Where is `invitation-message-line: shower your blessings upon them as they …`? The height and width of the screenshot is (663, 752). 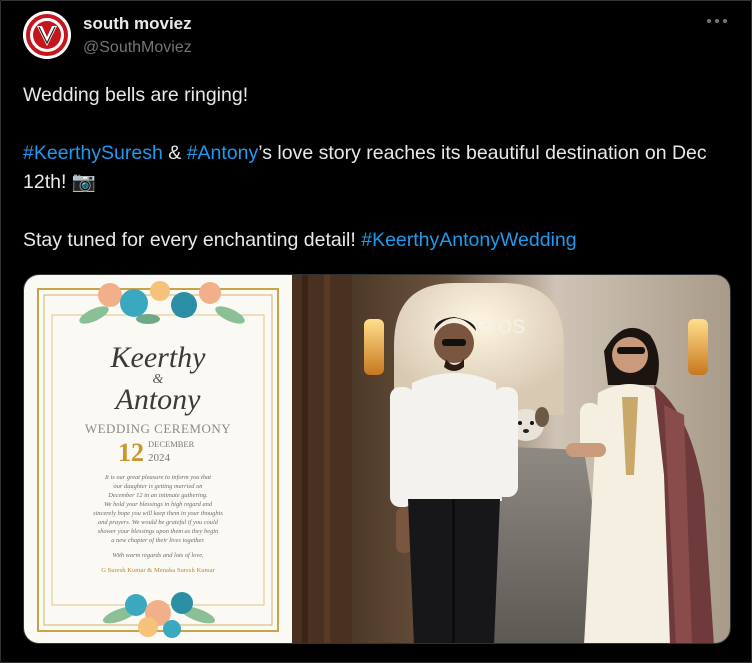 invitation-message-line: shower your blessings upon them as they … is located at coordinates (158, 531).